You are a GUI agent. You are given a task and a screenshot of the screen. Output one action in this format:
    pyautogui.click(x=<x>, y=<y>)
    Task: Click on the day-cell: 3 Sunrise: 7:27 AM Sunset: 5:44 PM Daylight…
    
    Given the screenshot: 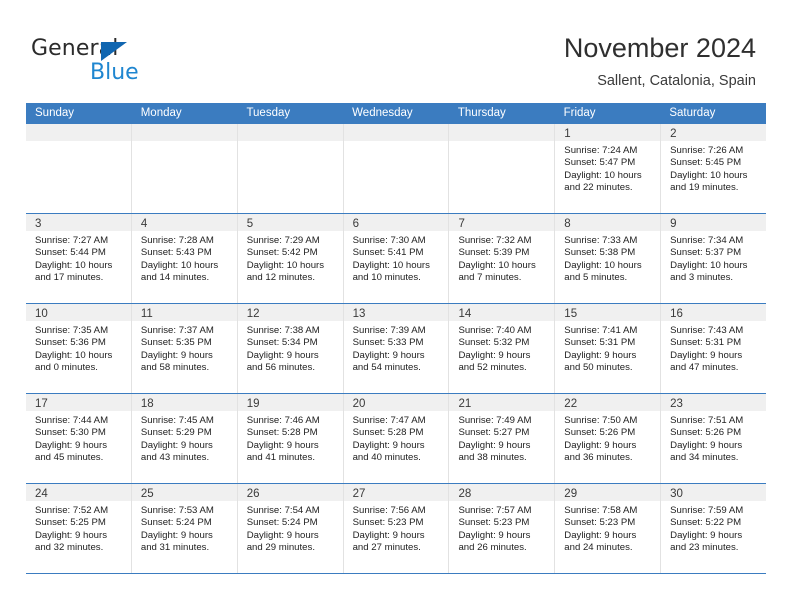 What is the action you would take?
    pyautogui.click(x=79, y=258)
    